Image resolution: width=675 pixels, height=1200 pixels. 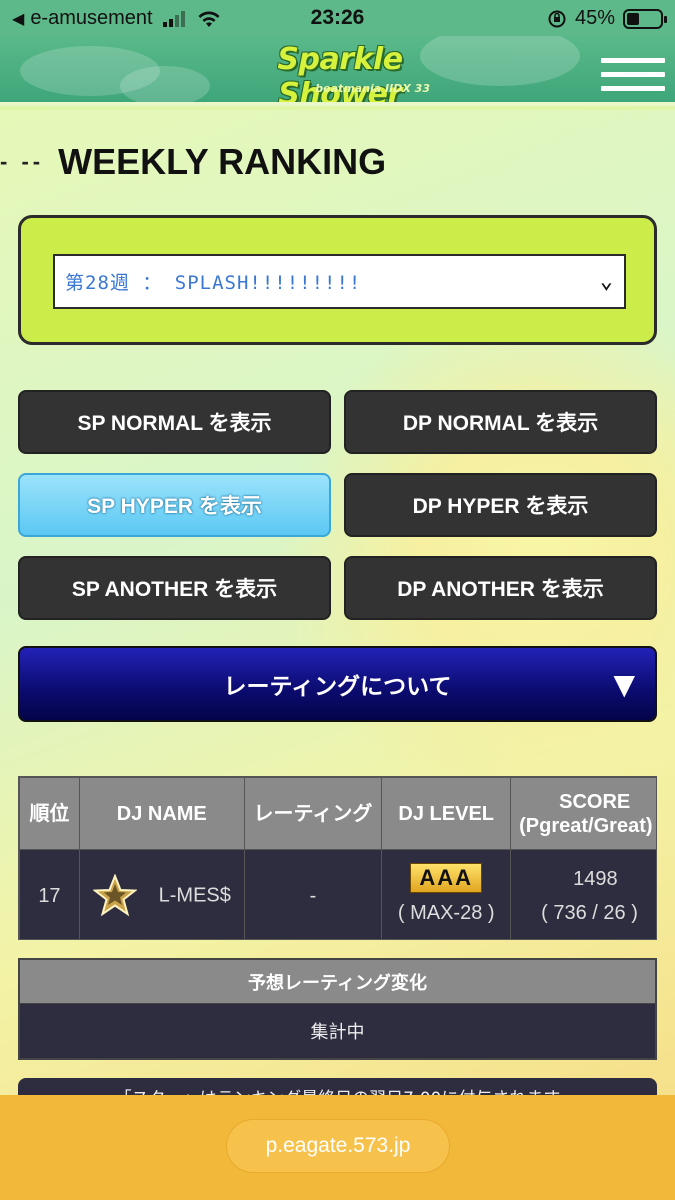 I want to click on week-select-value: 第28週 ： SPLASH!!!!!!!!!, so click(x=213, y=283).